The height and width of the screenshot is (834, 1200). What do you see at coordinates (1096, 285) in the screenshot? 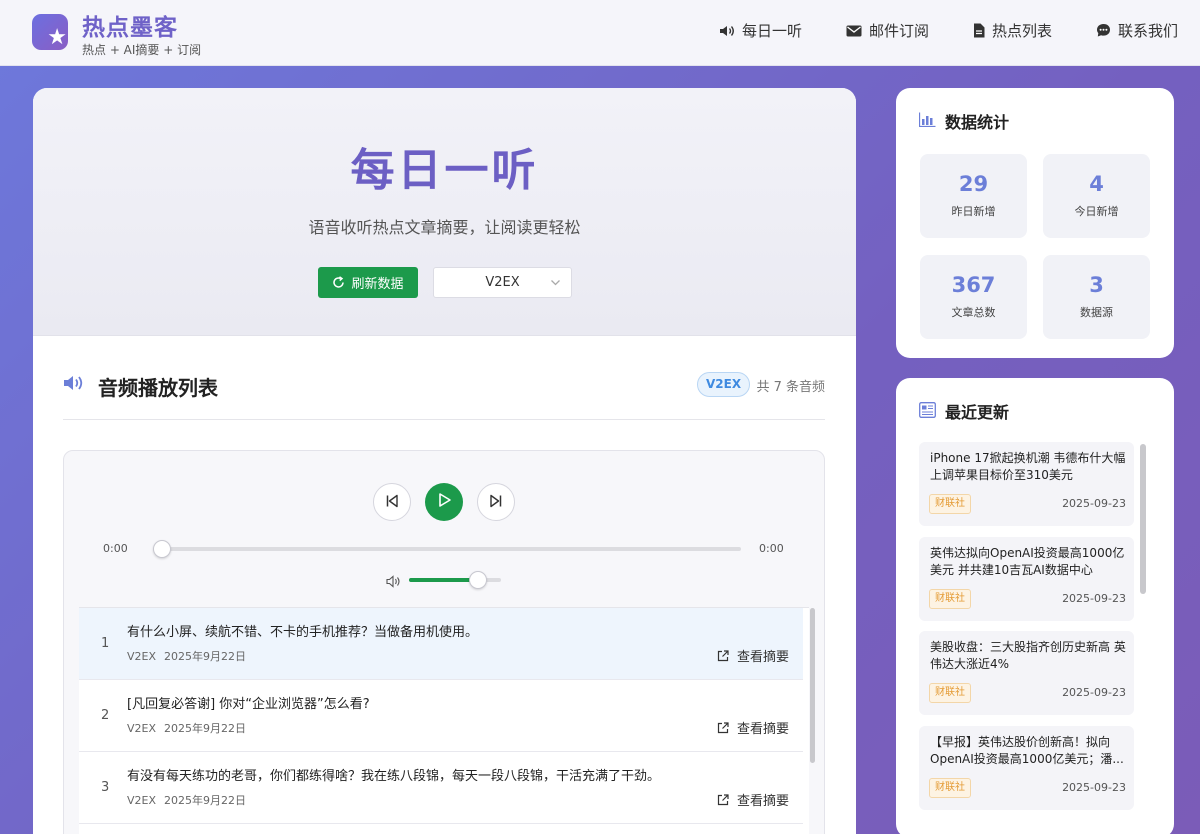
I see `stat-value: 3` at bounding box center [1096, 285].